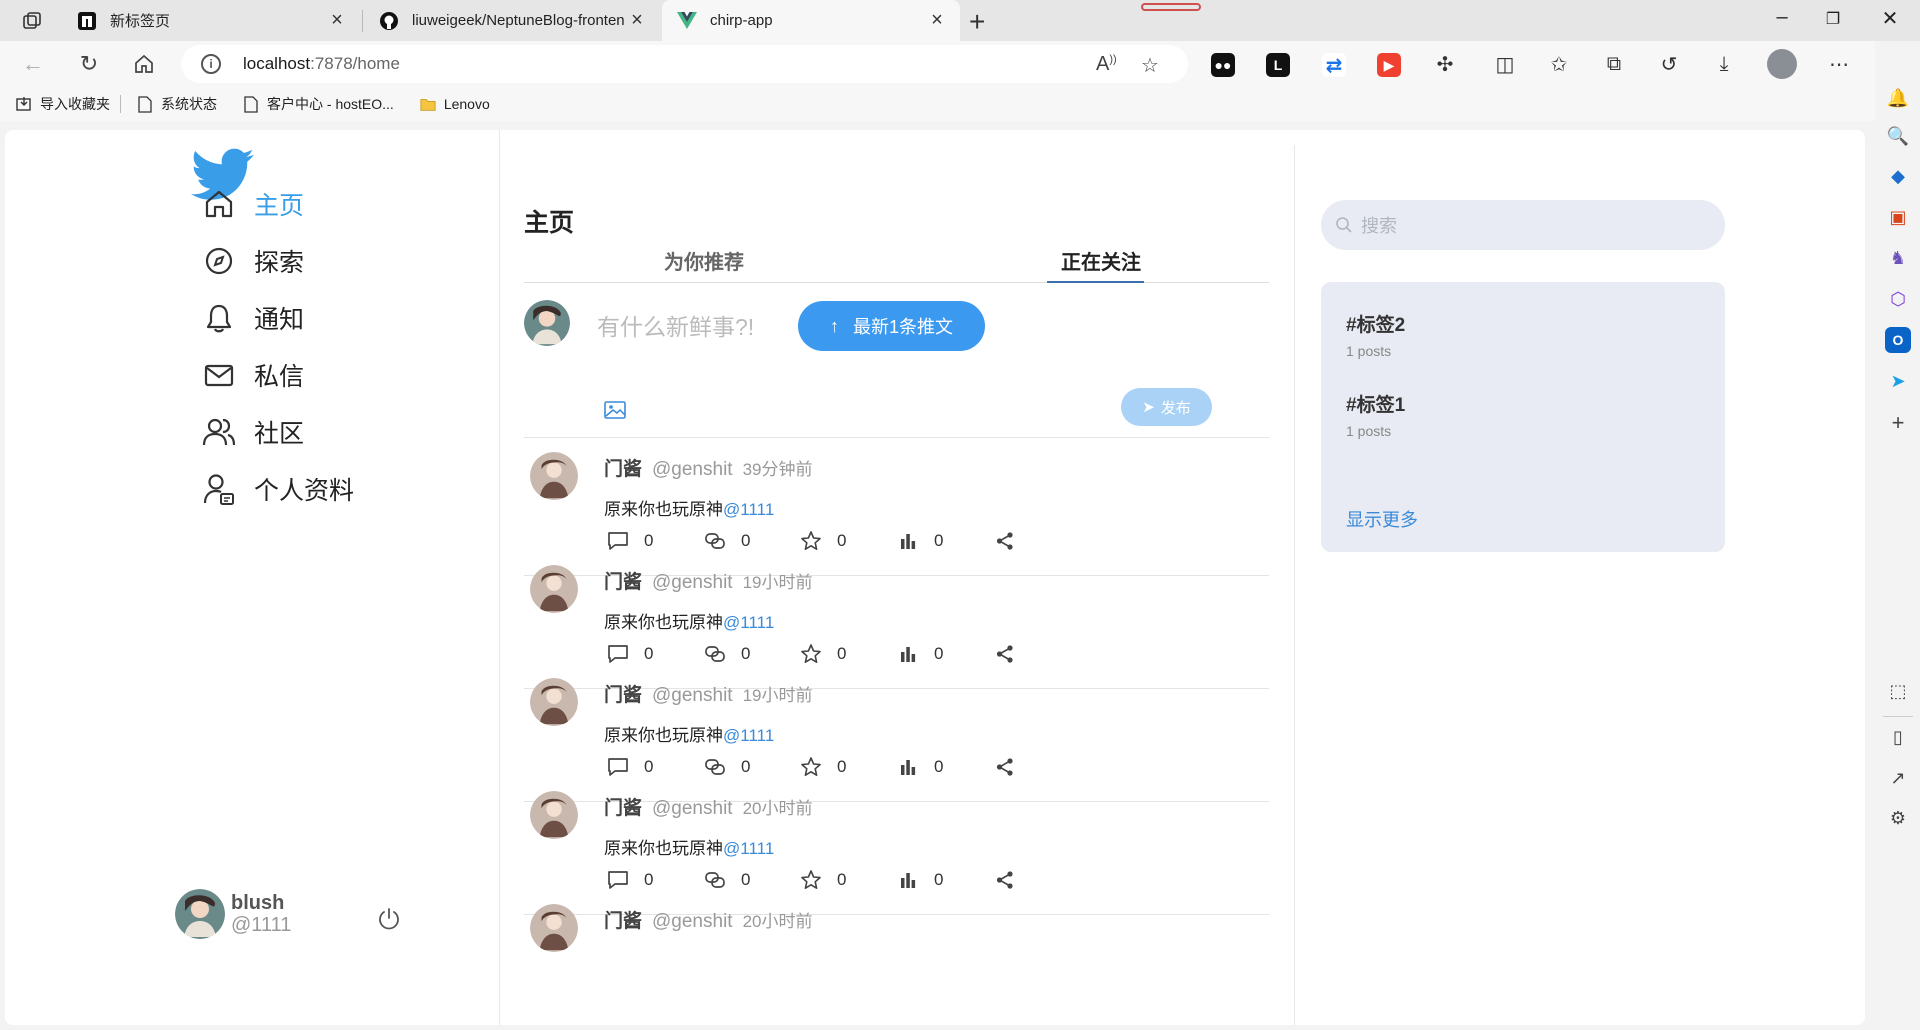 This screenshot has height=1030, width=1920. I want to click on refresh-icon: ↻, so click(89, 64).